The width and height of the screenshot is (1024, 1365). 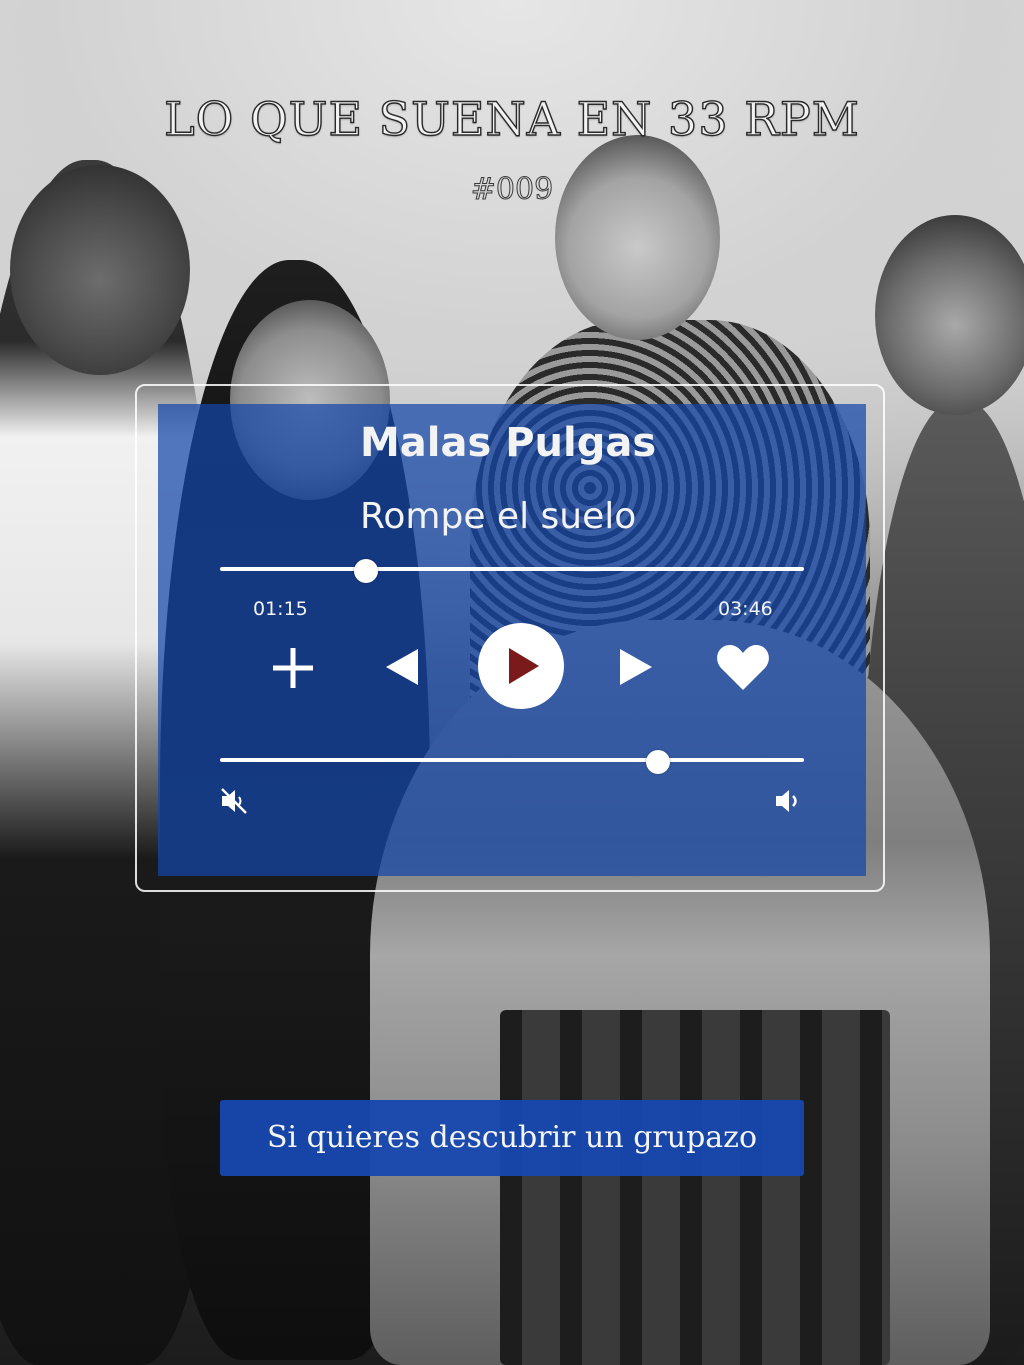 What do you see at coordinates (498, 516) in the screenshot?
I see `song-title: Rompe el suelo` at bounding box center [498, 516].